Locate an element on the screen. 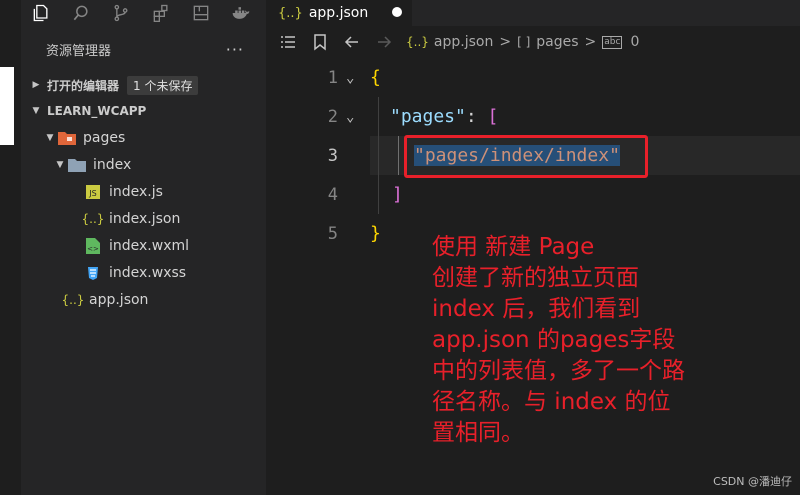 Image resolution: width=800 pixels, height=495 pixels. tree-label: pages is located at coordinates (104, 137).